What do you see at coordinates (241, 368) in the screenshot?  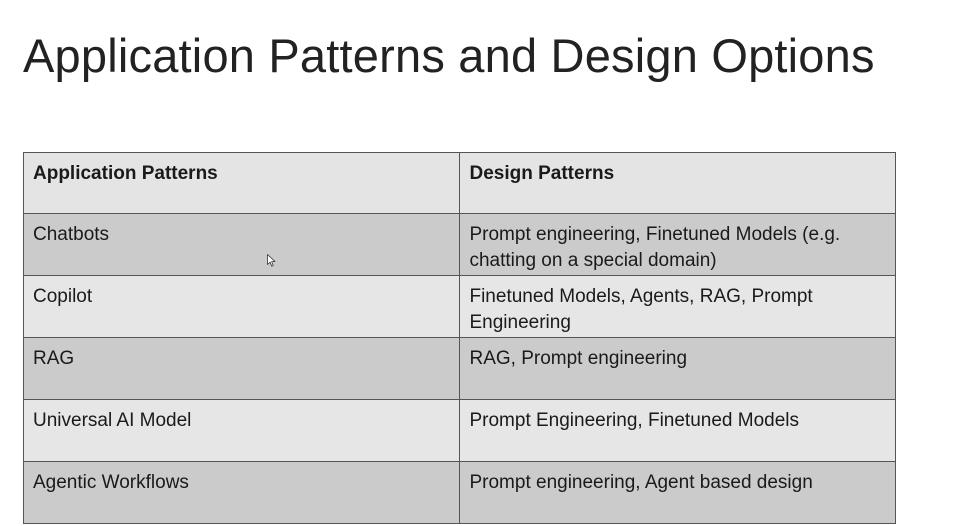 I see `application-cell: RAG` at bounding box center [241, 368].